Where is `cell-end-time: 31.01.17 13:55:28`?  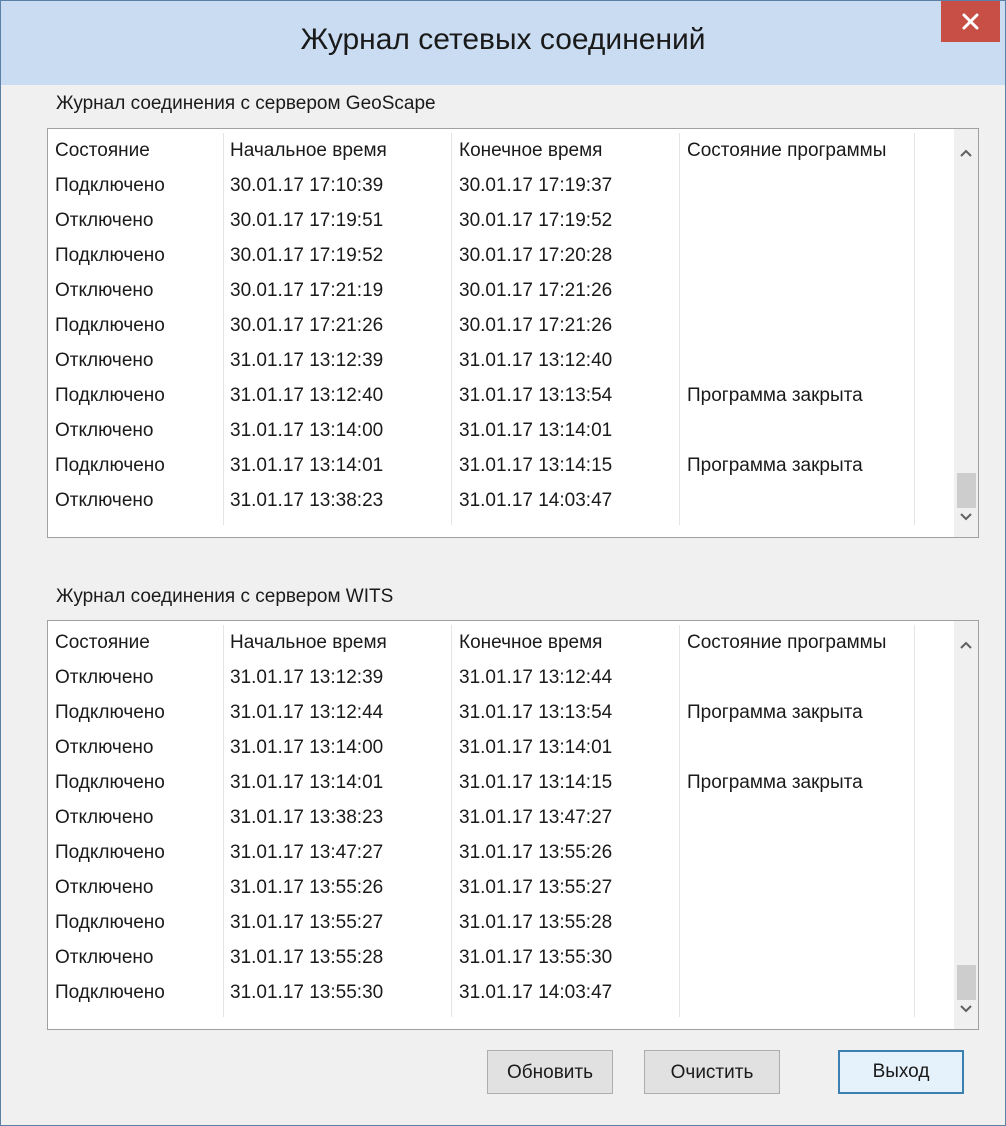 cell-end-time: 31.01.17 13:55:28 is located at coordinates (536, 922).